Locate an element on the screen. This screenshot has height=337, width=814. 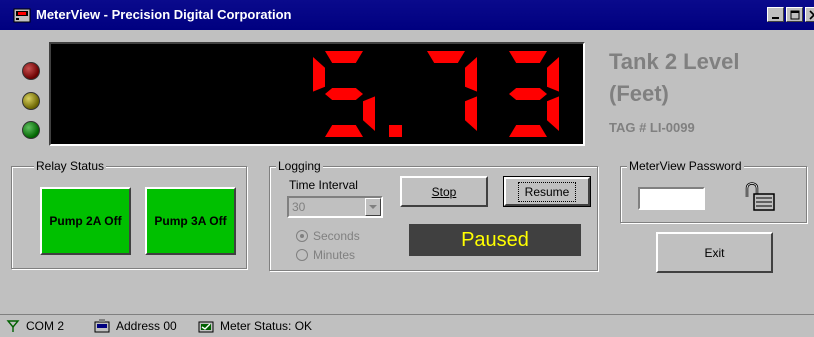
resume-button: Resume is located at coordinates (547, 191).